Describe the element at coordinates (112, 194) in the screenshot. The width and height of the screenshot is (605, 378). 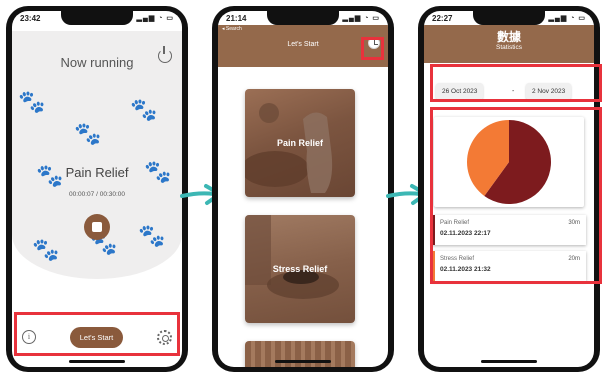
I see `total-time: 00:30:00` at that location.